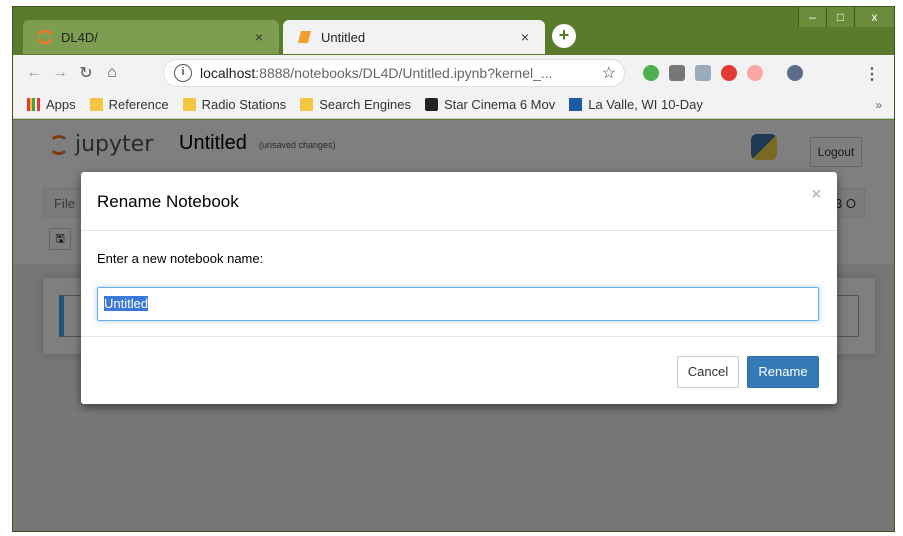  What do you see at coordinates (343, 37) in the screenshot?
I see `tab-title: Untitled` at bounding box center [343, 37].